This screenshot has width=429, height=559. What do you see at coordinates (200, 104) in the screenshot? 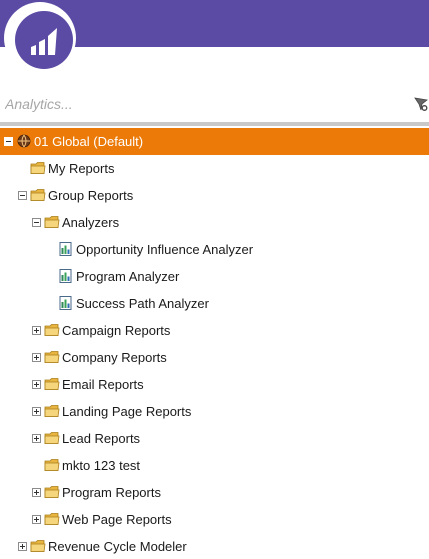
I see `search-input` at bounding box center [200, 104].